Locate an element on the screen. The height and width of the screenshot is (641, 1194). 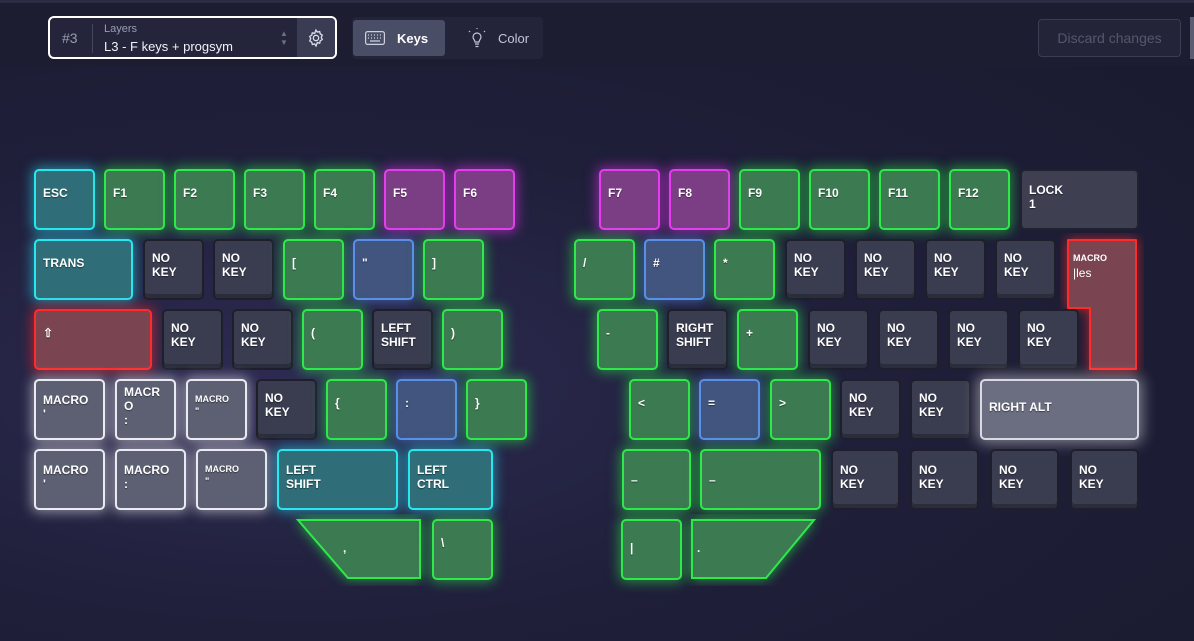
key-macro: MACR O : is located at coordinates (145, 409).